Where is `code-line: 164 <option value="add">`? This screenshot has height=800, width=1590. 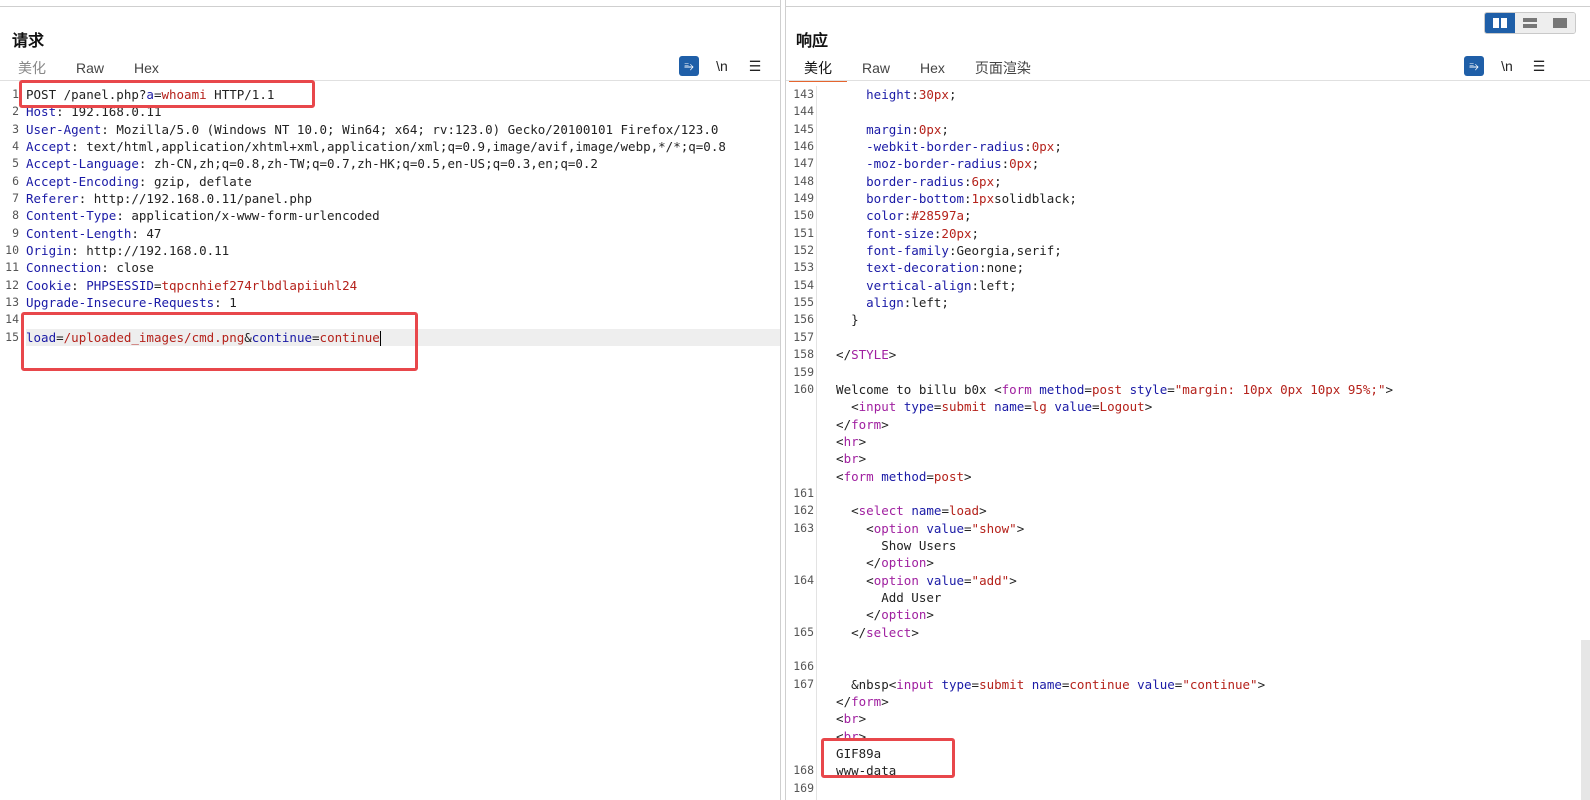
code-line: 164 <option value="add"> is located at coordinates (1188, 580).